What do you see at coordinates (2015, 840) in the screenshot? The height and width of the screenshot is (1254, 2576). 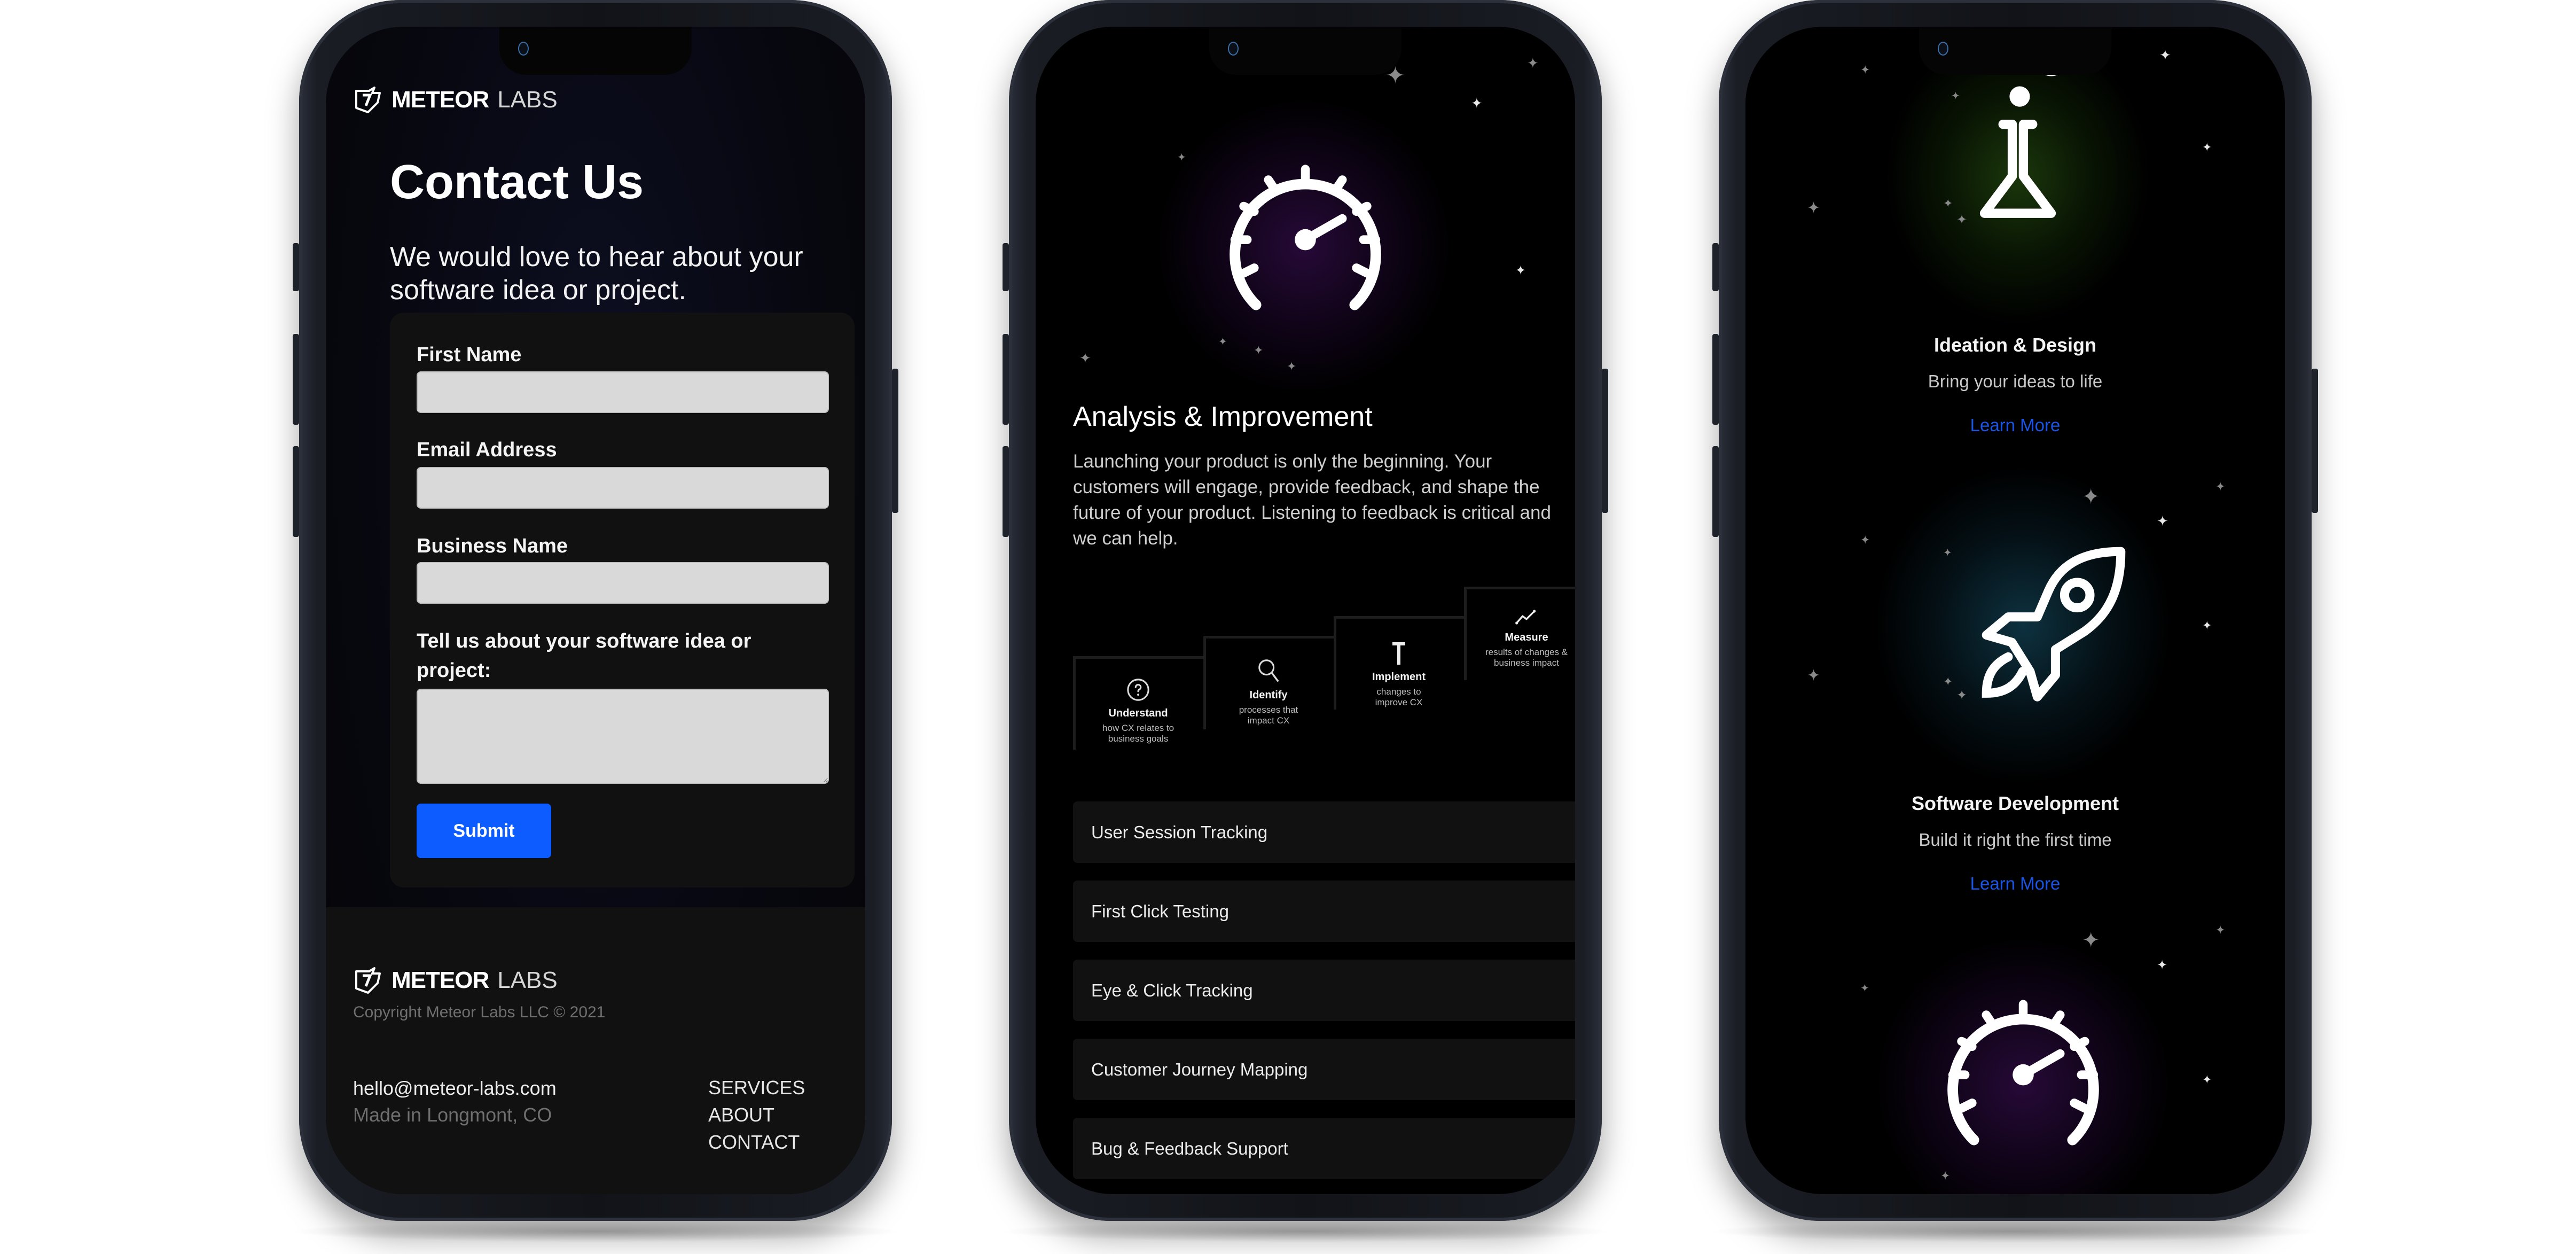 I see `service-subtitle: Build it right the first time` at bounding box center [2015, 840].